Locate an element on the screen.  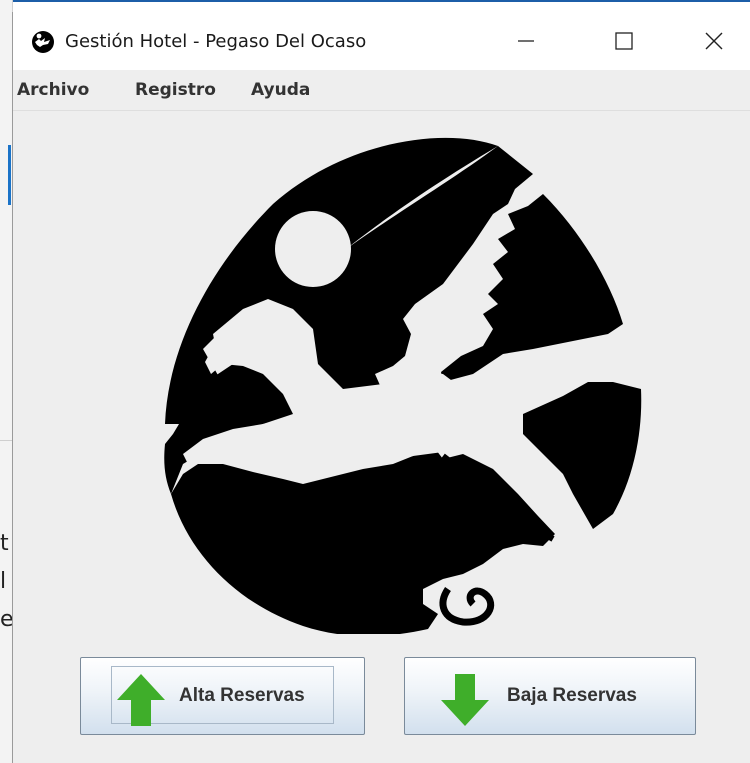
menu-registro: Registro is located at coordinates (175, 90).